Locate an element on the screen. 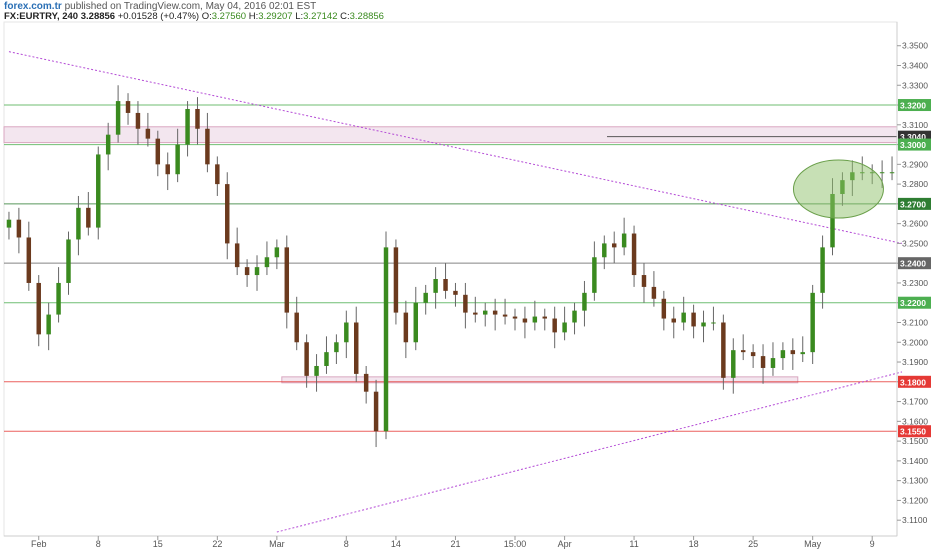 This screenshot has height=550, width=932. x-tick-label: 21 is located at coordinates (455, 544).